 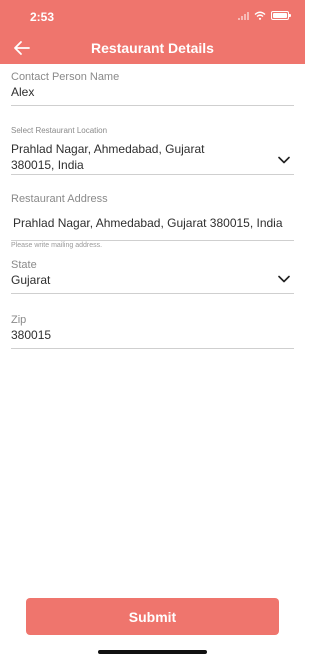 I want to click on battery-icon, so click(x=281, y=15).